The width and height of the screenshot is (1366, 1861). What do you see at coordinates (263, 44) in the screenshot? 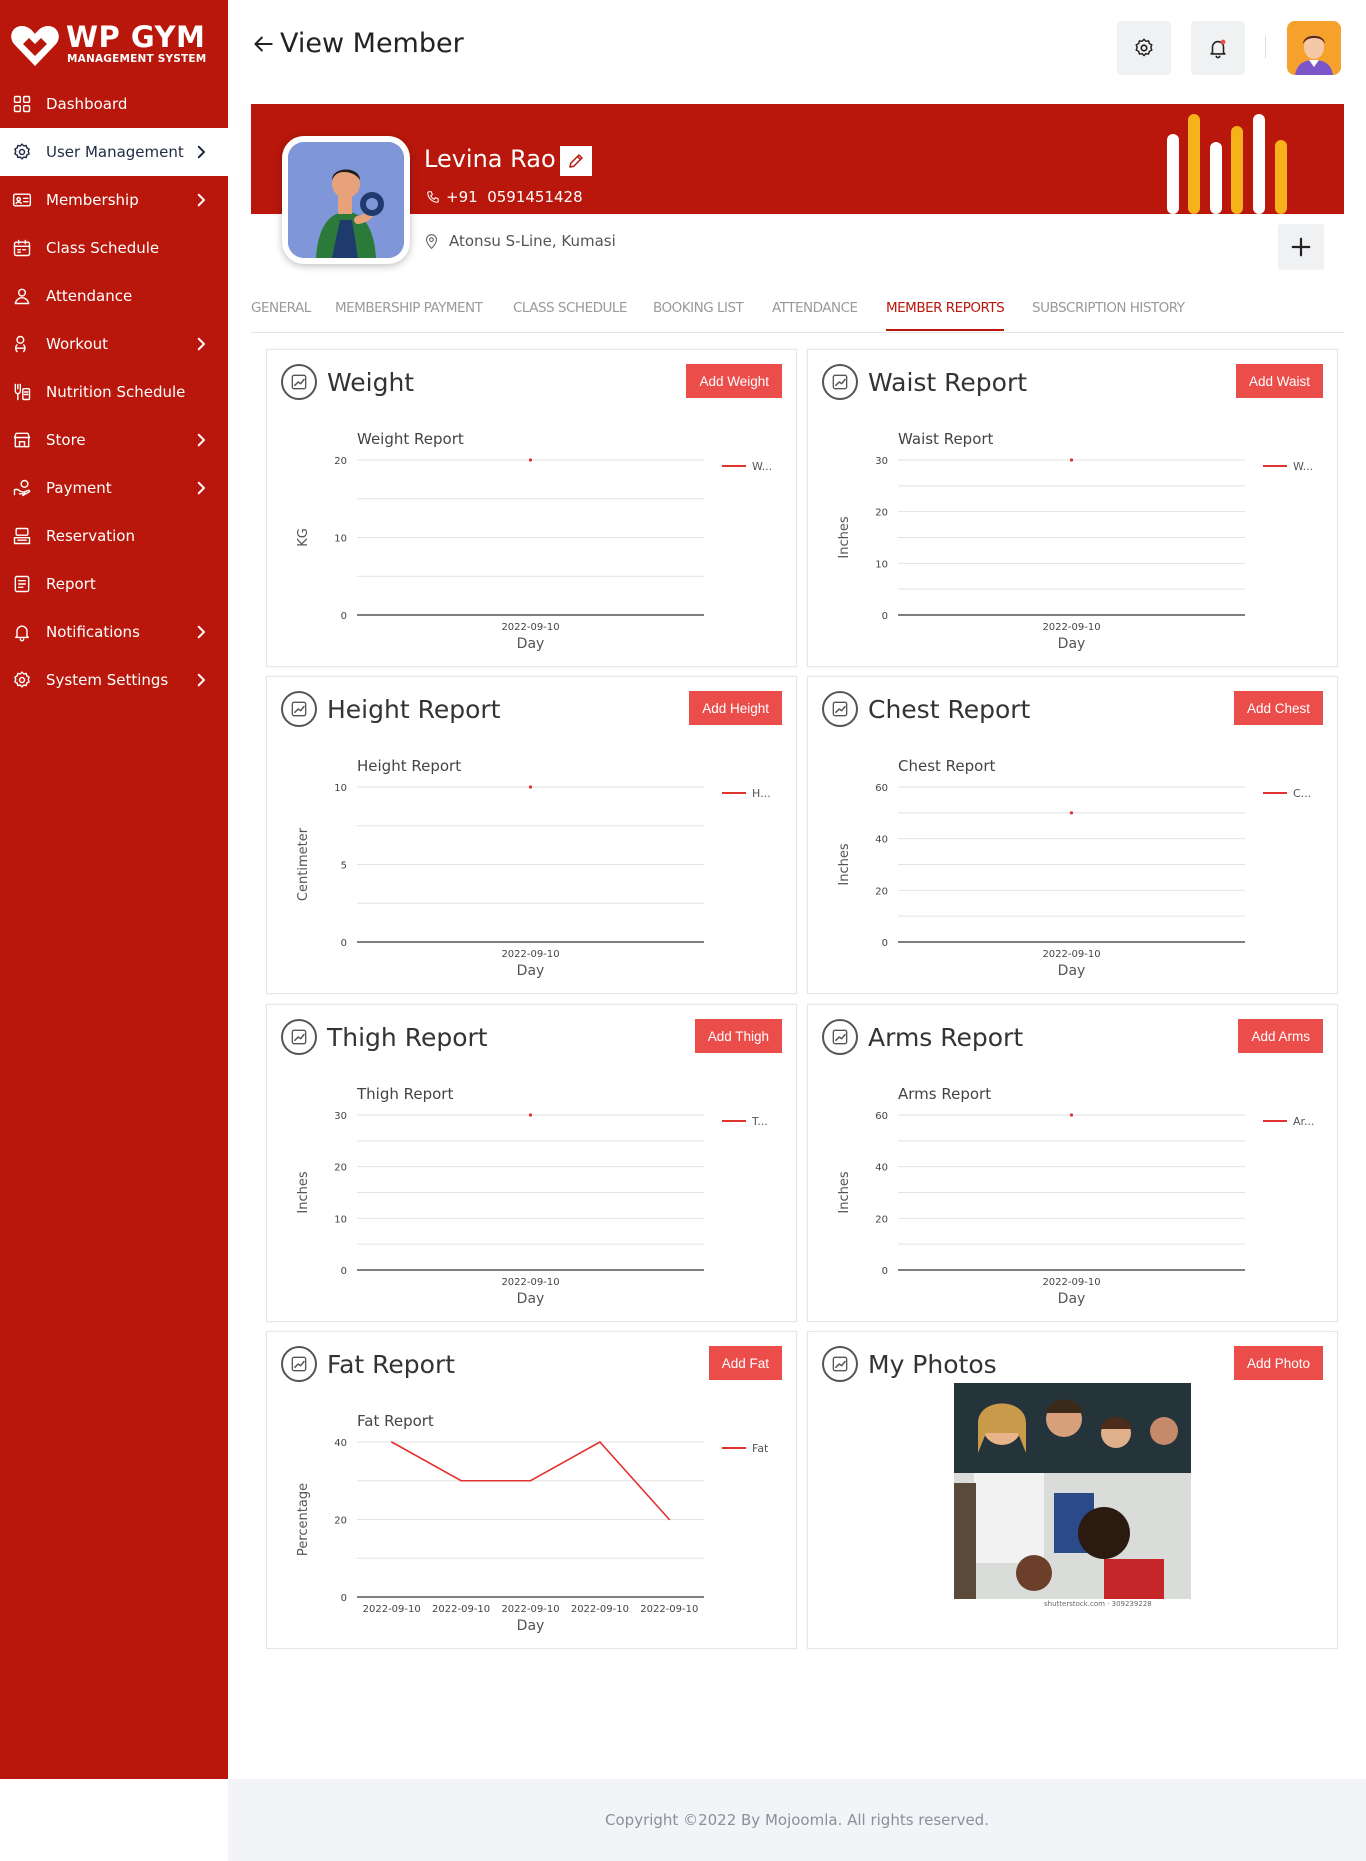
I see `back-arrow-icon` at bounding box center [263, 44].